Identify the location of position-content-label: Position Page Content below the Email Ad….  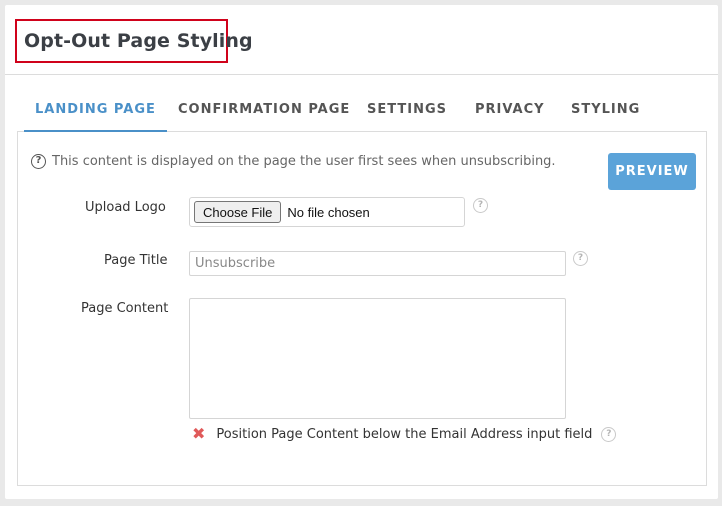
(404, 434).